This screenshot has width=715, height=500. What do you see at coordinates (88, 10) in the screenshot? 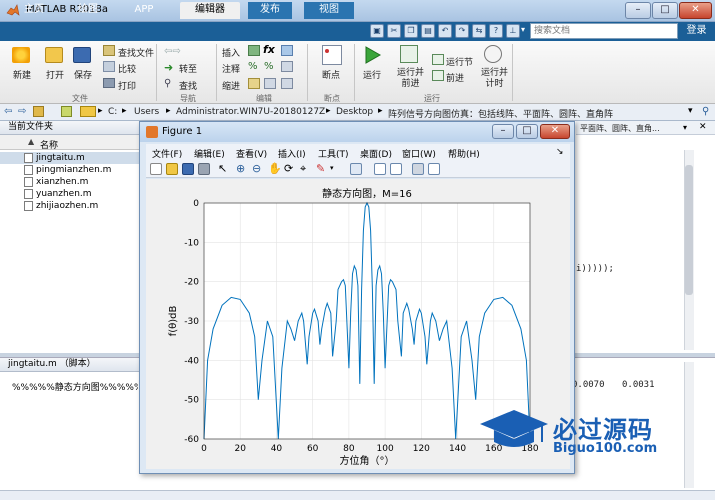
I see `tab-plots: 绘图` at bounding box center [88, 10].